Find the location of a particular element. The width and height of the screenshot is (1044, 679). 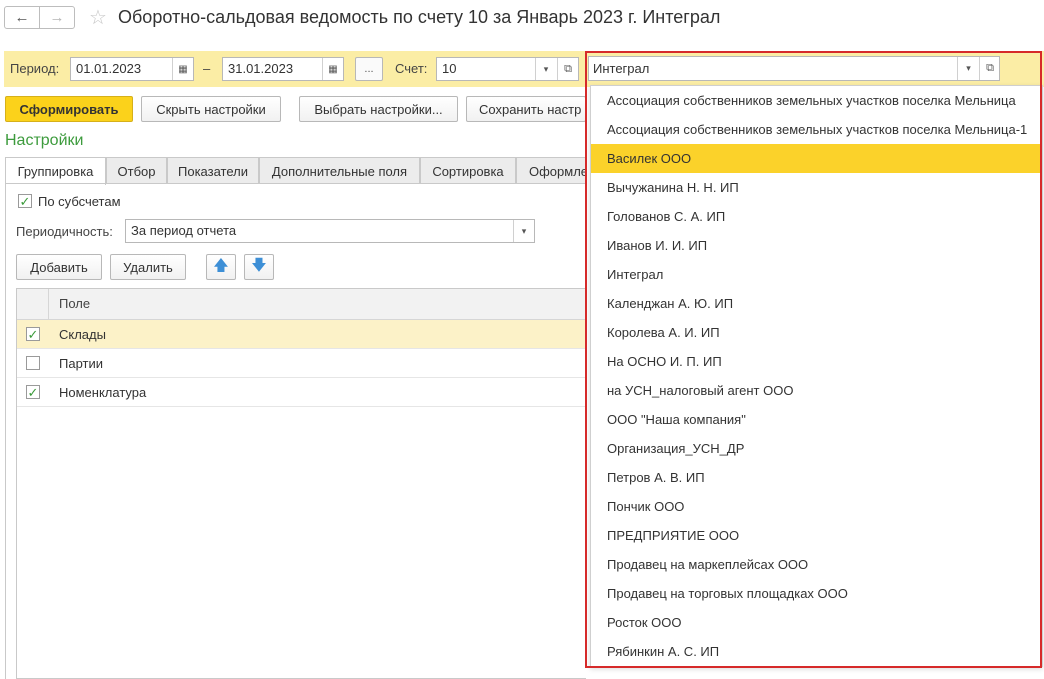

tab-sorting: Сортировка is located at coordinates (468, 170).